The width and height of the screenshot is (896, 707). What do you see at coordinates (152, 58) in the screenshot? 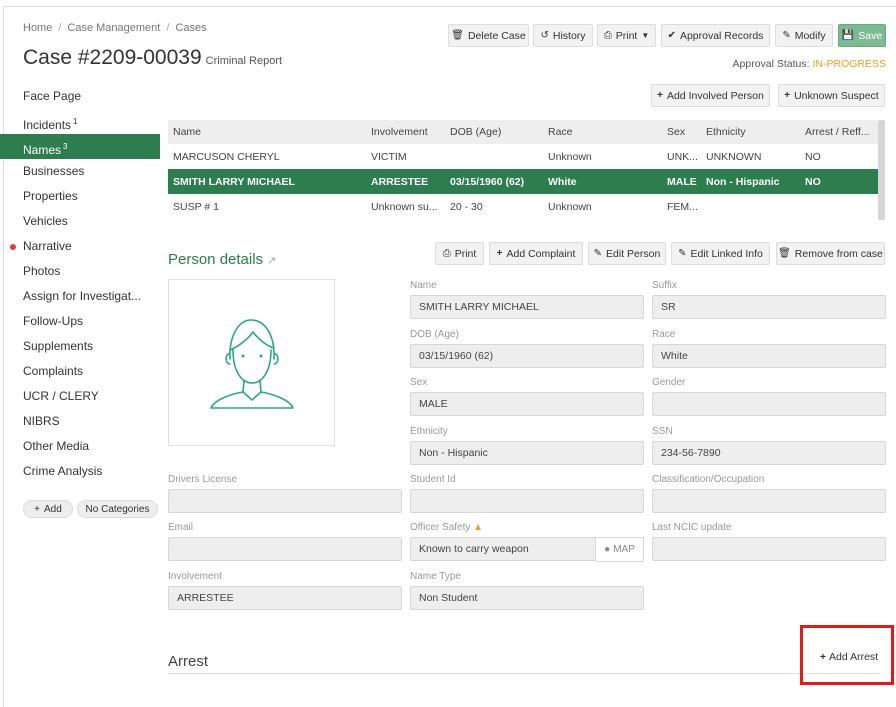
I see `page-title: Case #2209-00039 Criminal Report` at bounding box center [152, 58].